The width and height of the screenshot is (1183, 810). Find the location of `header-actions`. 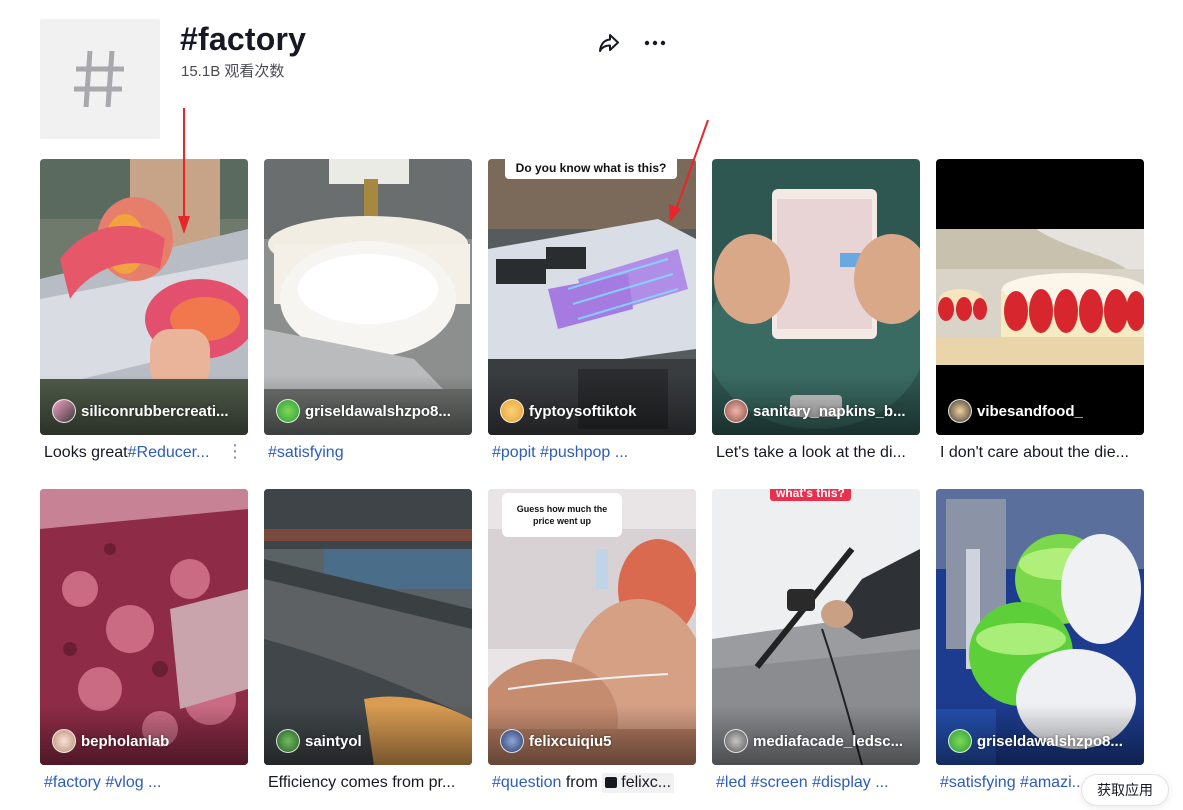

header-actions is located at coordinates (632, 43).